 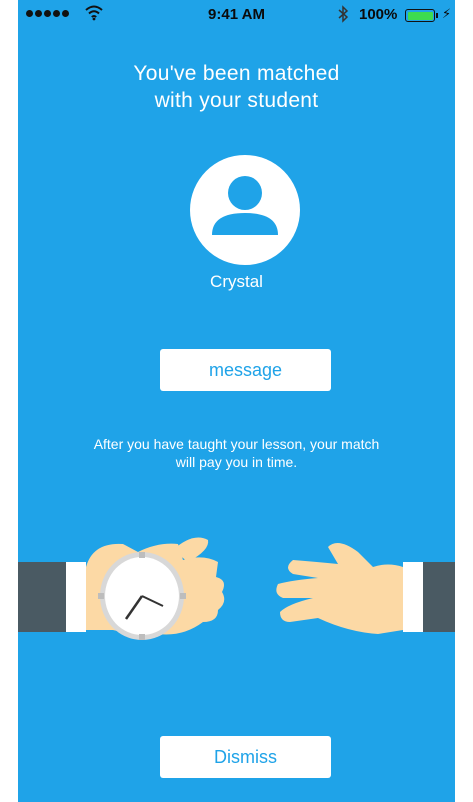 What do you see at coordinates (236, 281) in the screenshot?
I see `student-name: Crystal` at bounding box center [236, 281].